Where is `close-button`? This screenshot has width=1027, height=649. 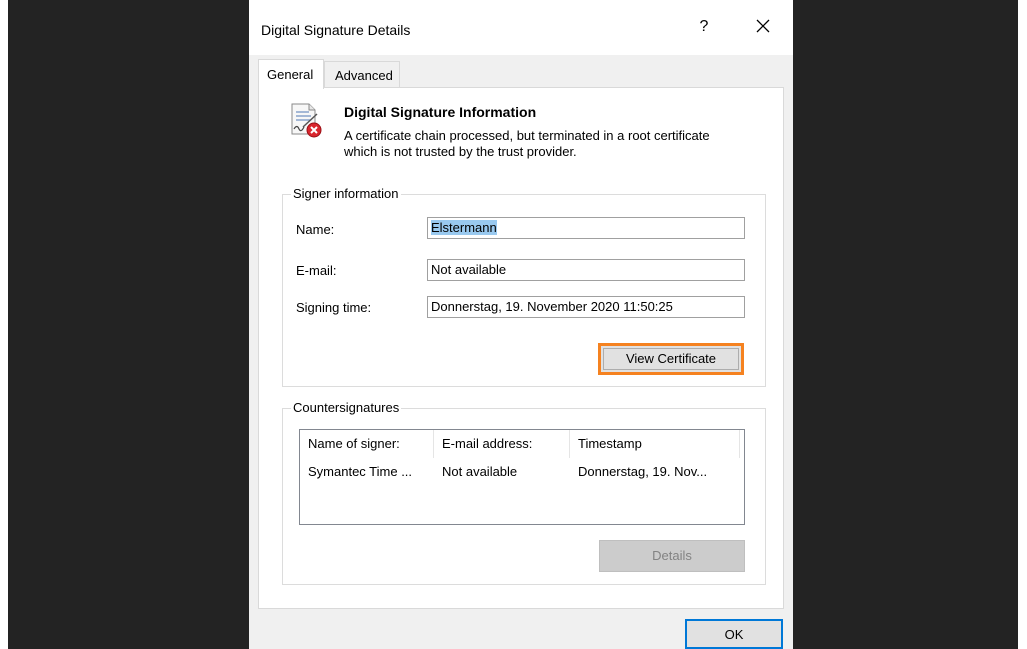 close-button is located at coordinates (763, 25).